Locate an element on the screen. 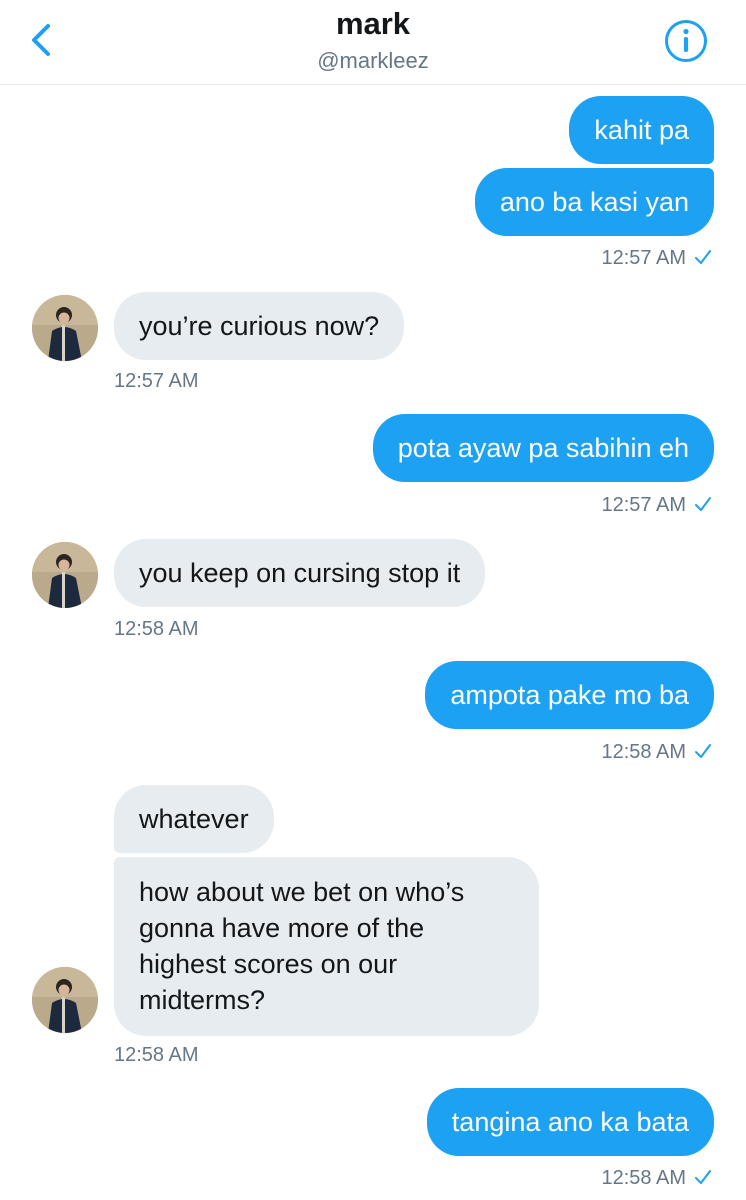 This screenshot has height=1200, width=746. incoming-message: you’re curious now? is located at coordinates (259, 326).